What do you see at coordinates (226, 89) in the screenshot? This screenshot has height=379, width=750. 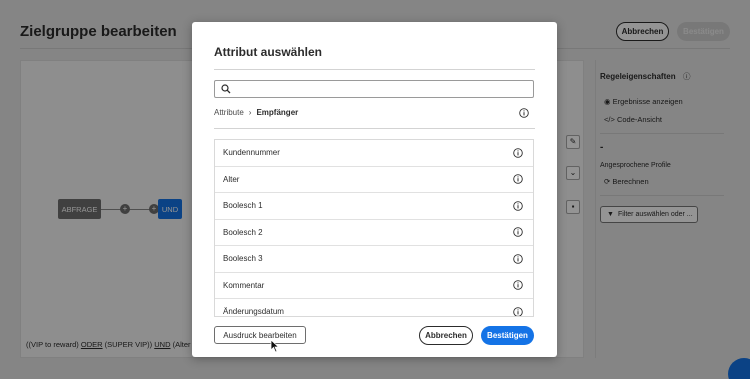 I see `search-icon` at bounding box center [226, 89].